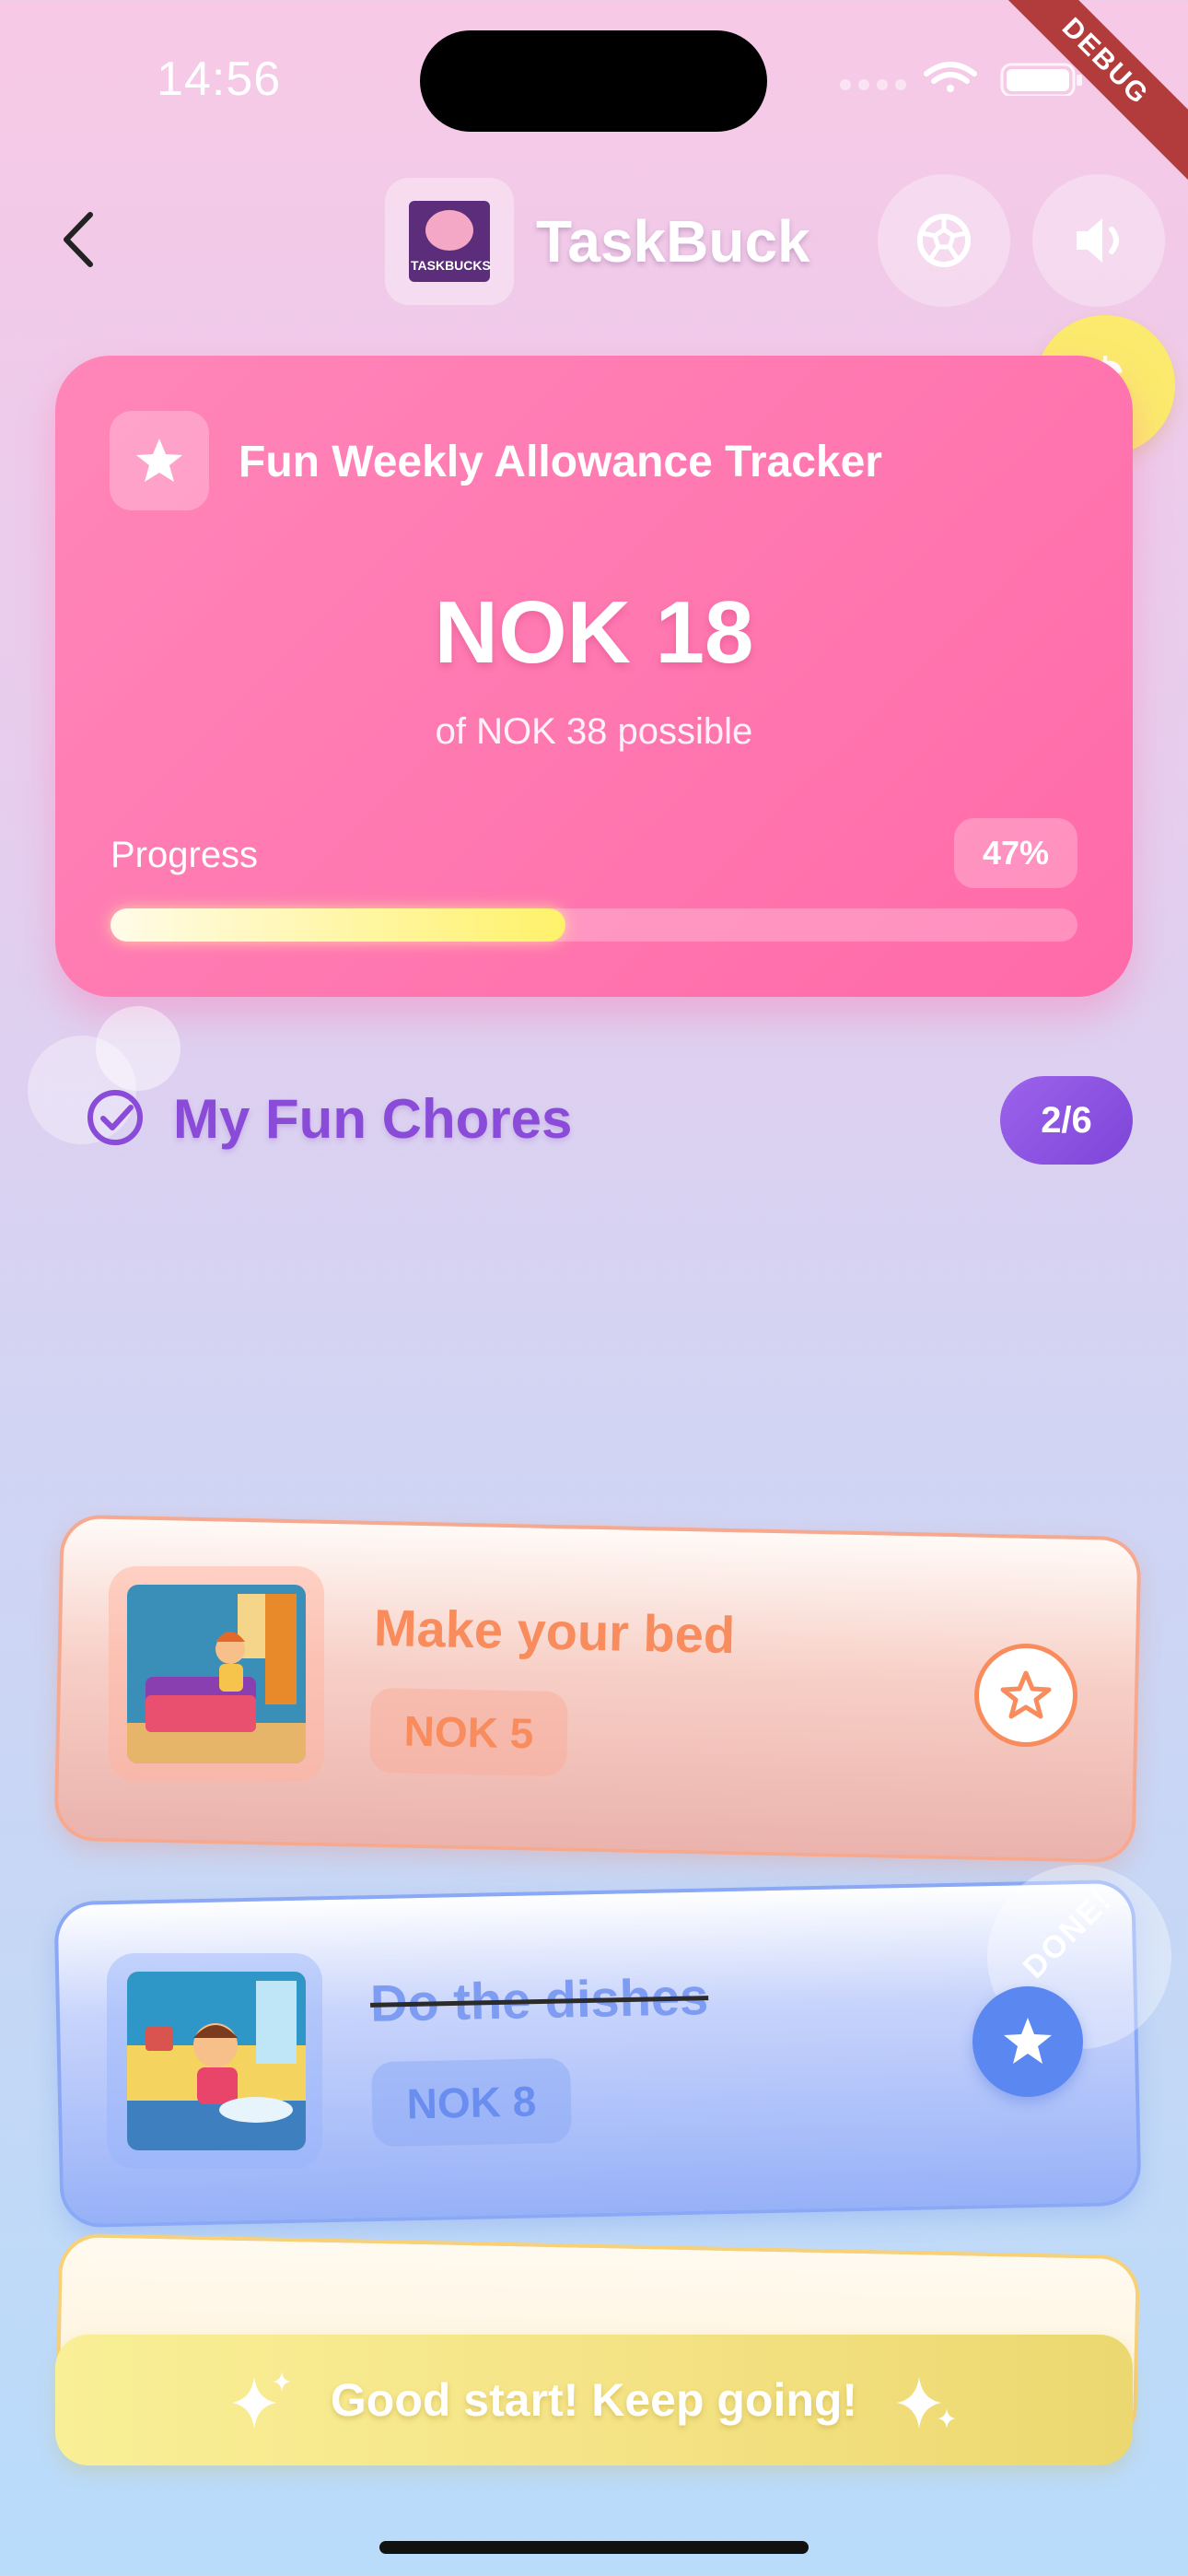 This screenshot has width=1188, height=2576. What do you see at coordinates (1079, 98) in the screenshot?
I see `debug-banner: DEBUG` at bounding box center [1079, 98].